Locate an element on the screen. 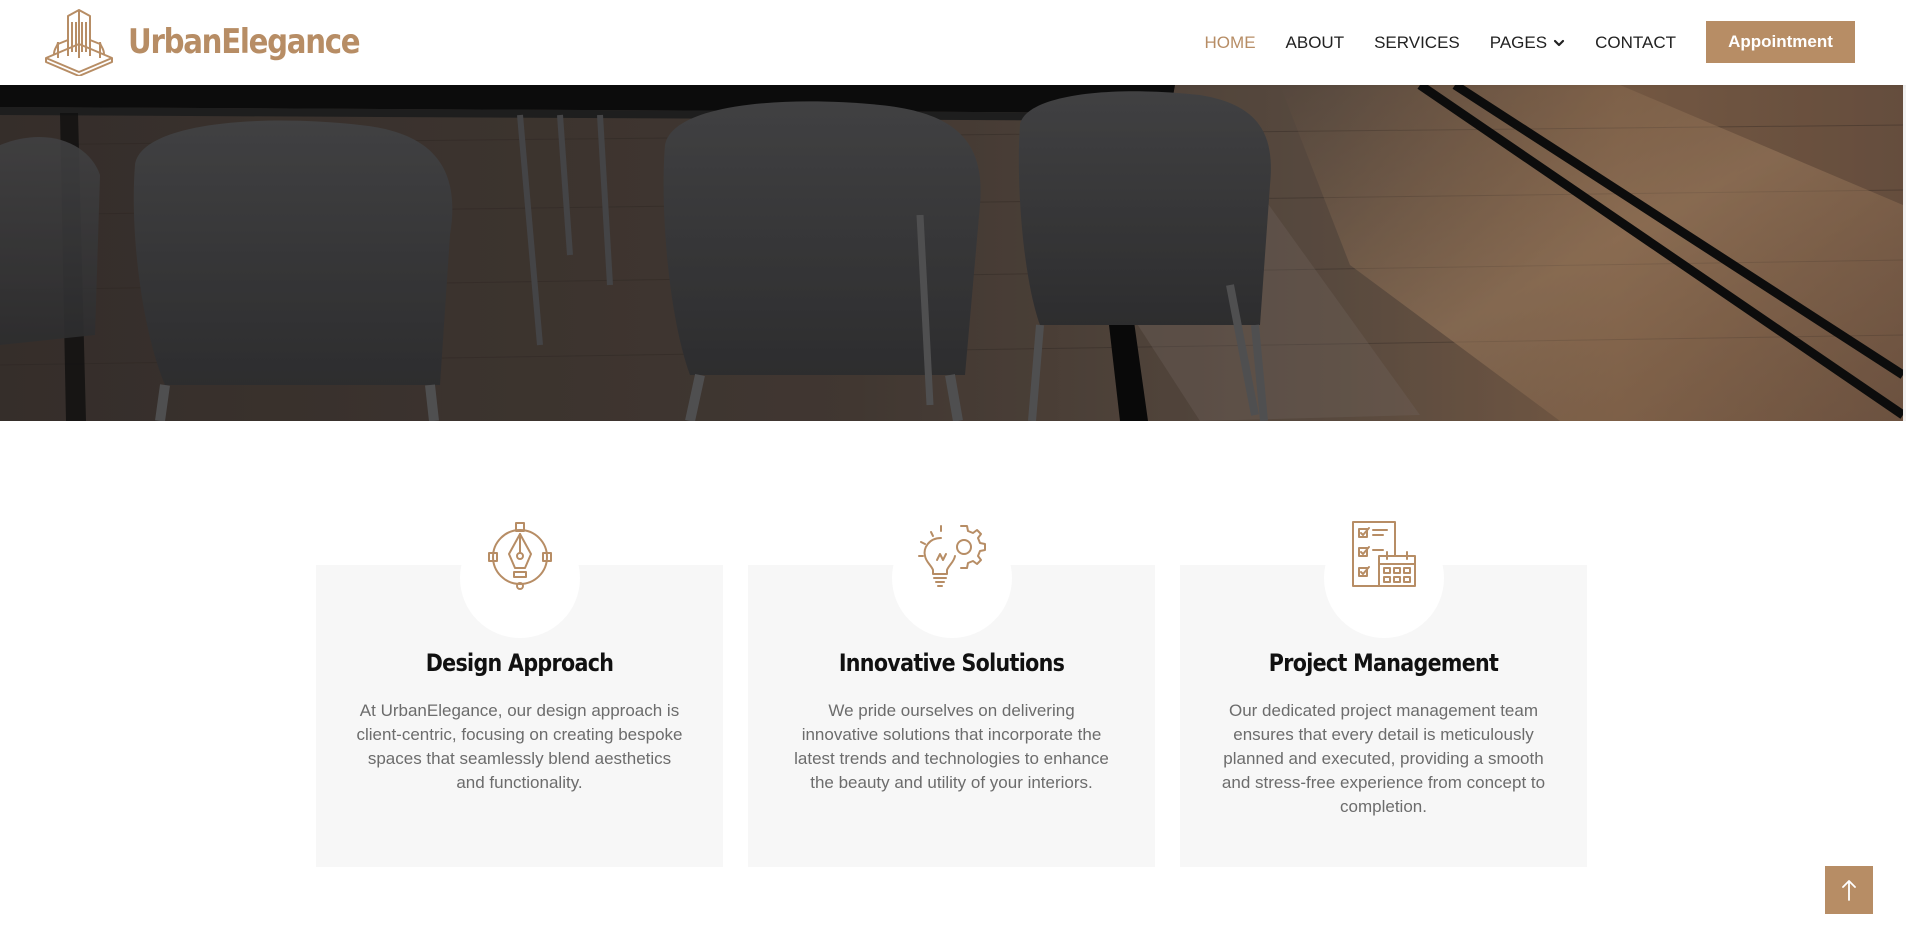  chevron-down-icon is located at coordinates (1559, 42).